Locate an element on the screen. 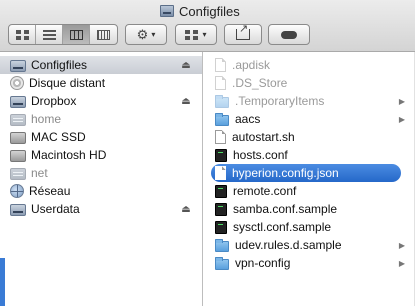  list-view-icon is located at coordinates (49, 34).